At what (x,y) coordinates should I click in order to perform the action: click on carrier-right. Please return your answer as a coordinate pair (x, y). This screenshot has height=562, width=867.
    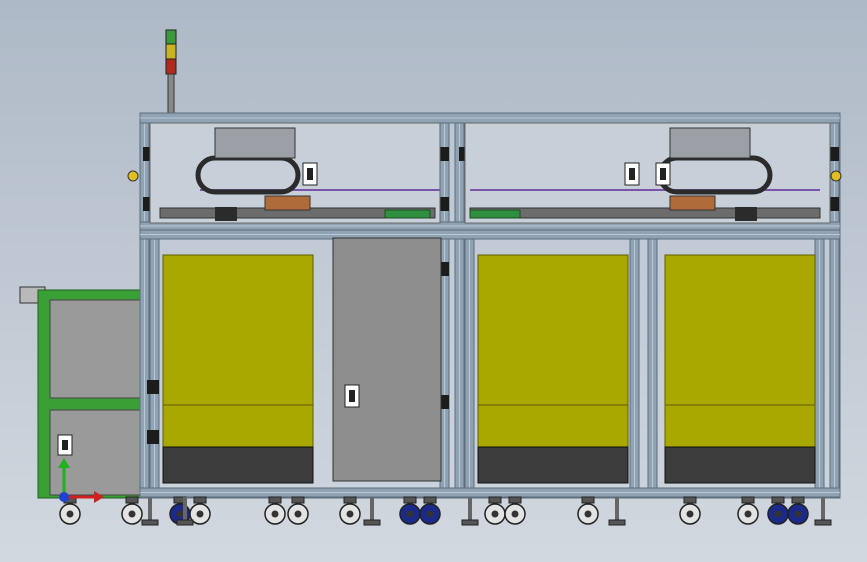
    Looking at the image, I should click on (692, 203).